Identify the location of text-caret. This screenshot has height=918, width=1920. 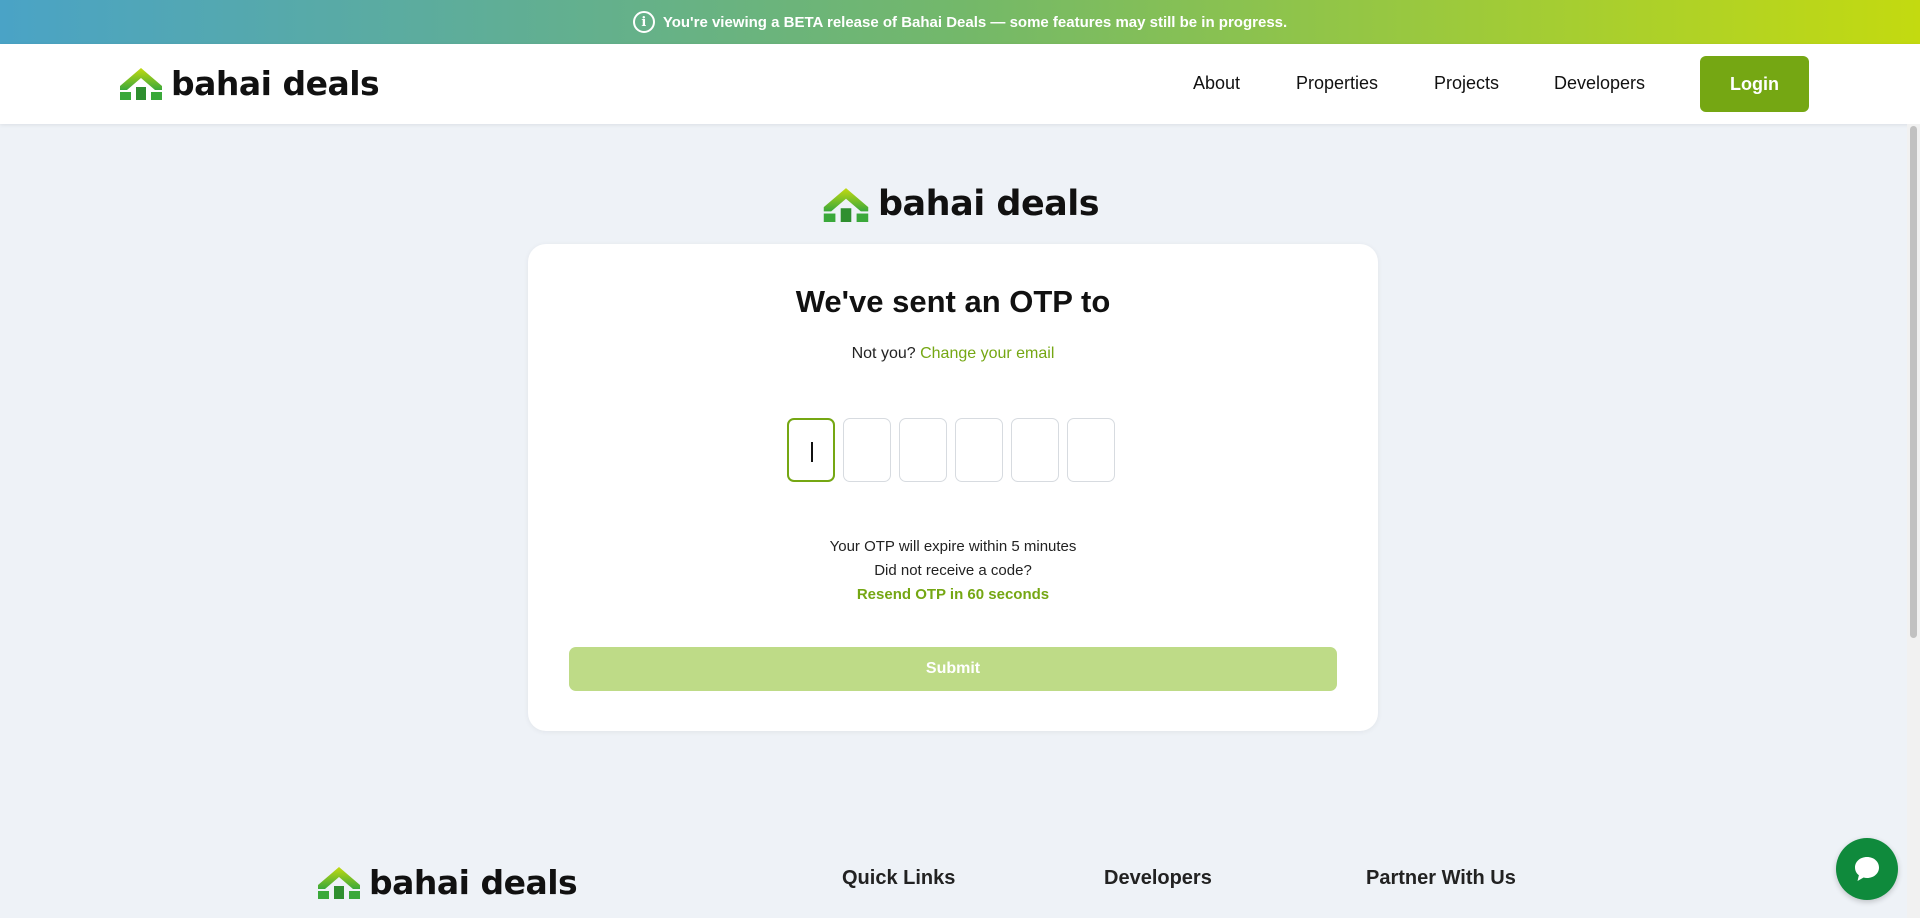
(812, 452).